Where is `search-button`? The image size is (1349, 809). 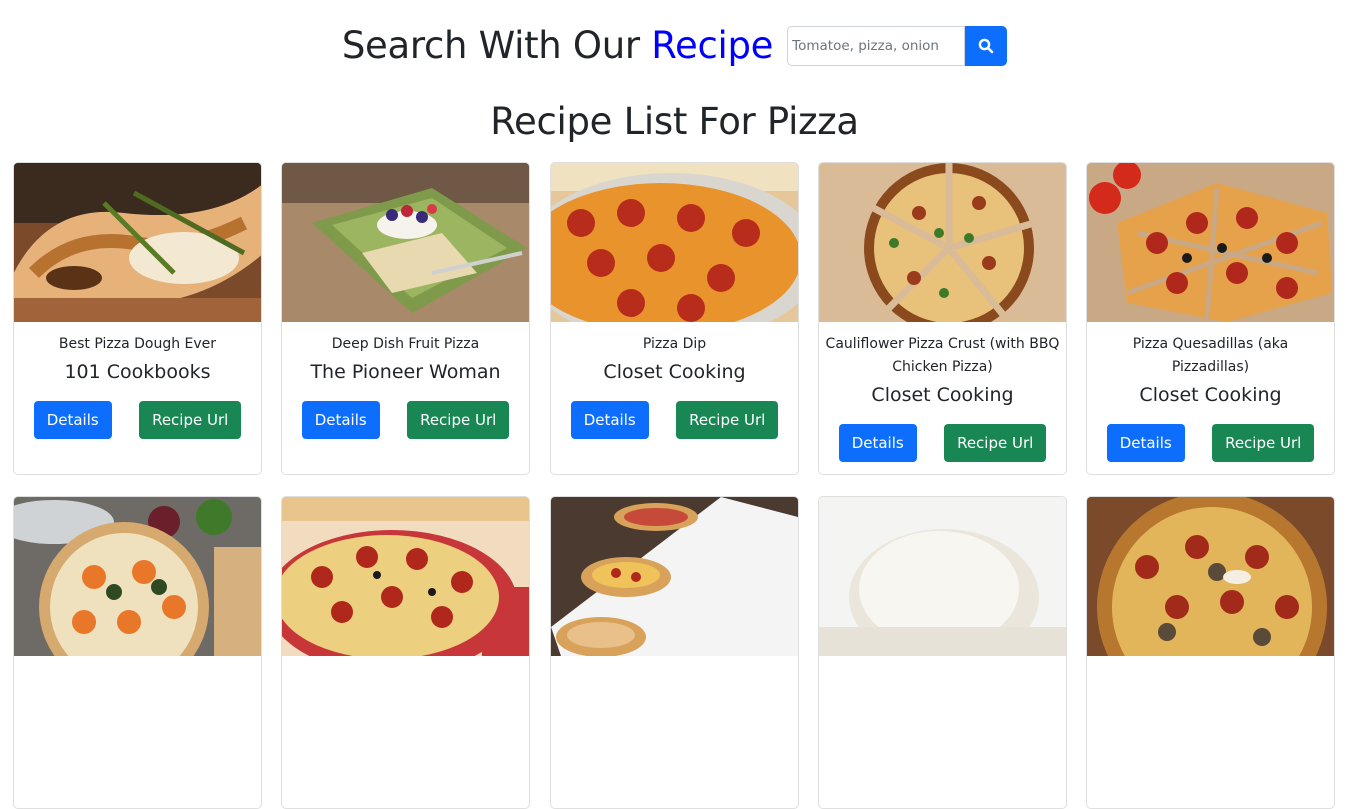
search-button is located at coordinates (986, 46).